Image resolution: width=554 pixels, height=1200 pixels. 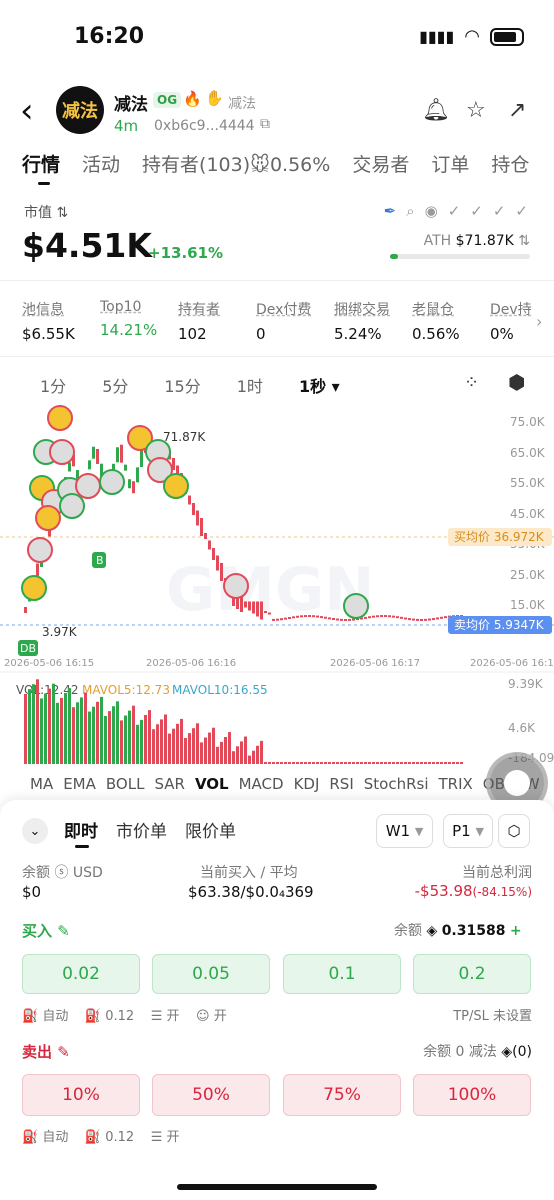 What do you see at coordinates (456, 784) in the screenshot?
I see `indicator-tab: TRIX` at bounding box center [456, 784].